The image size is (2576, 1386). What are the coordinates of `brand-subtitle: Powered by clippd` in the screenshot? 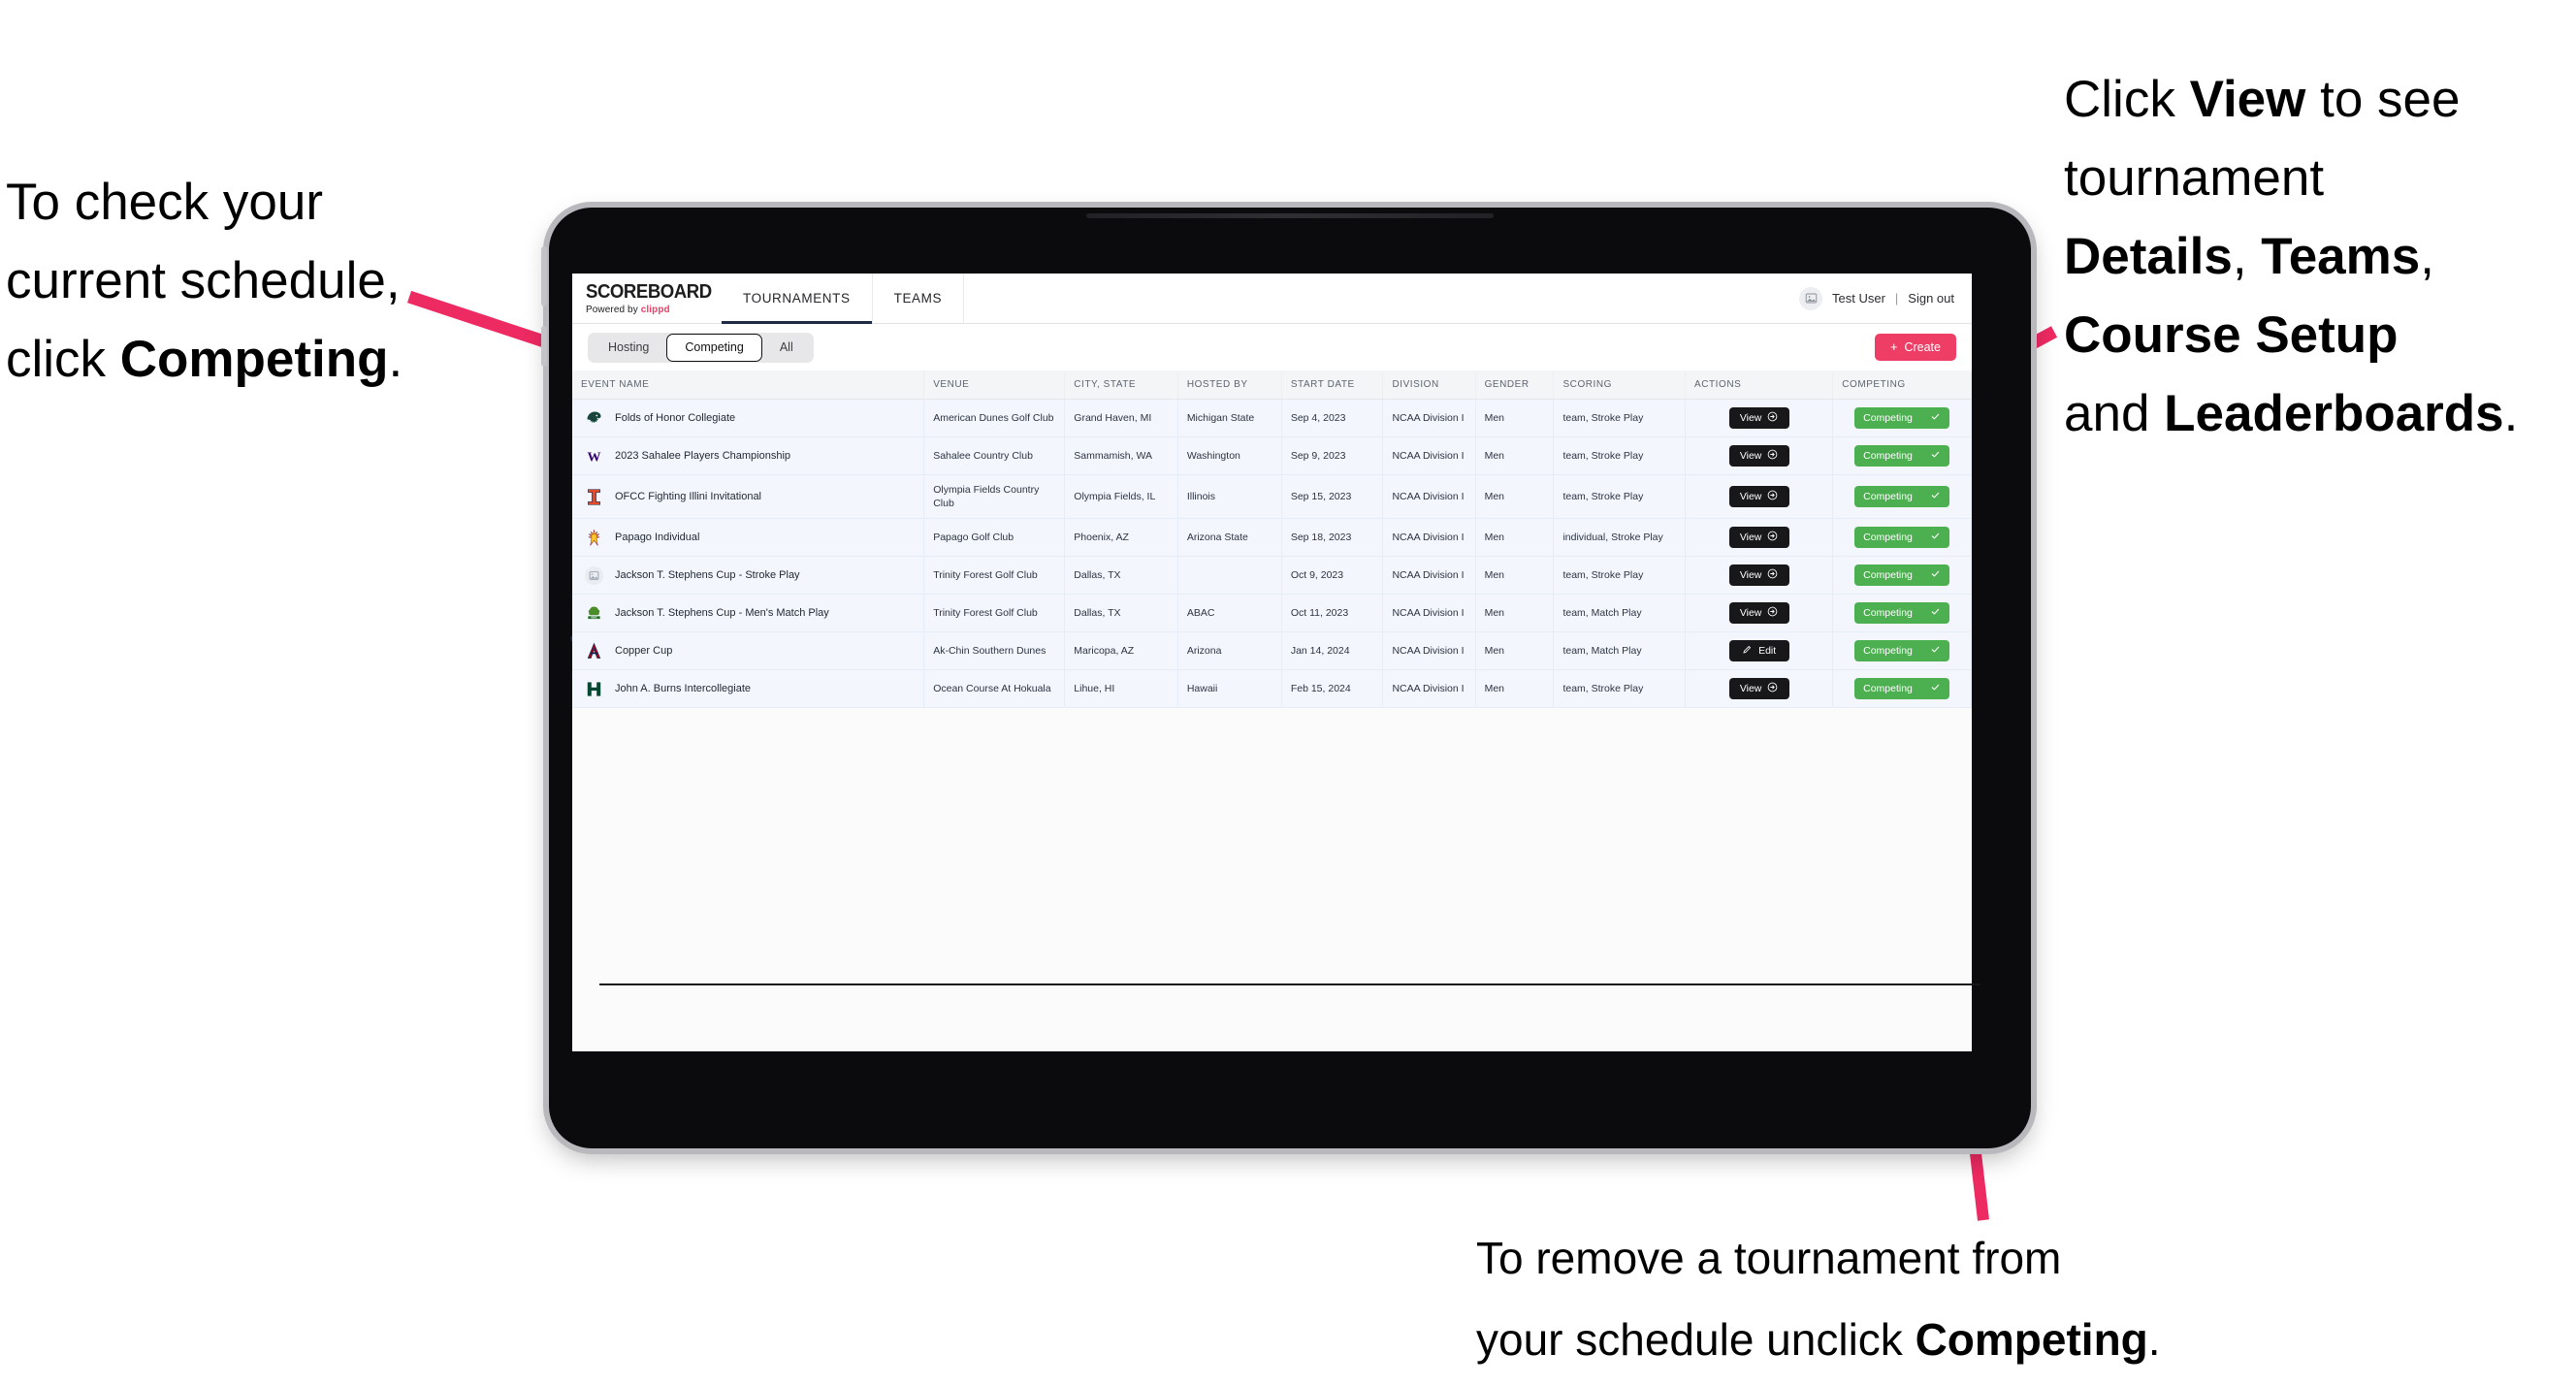 It's located at (654, 310).